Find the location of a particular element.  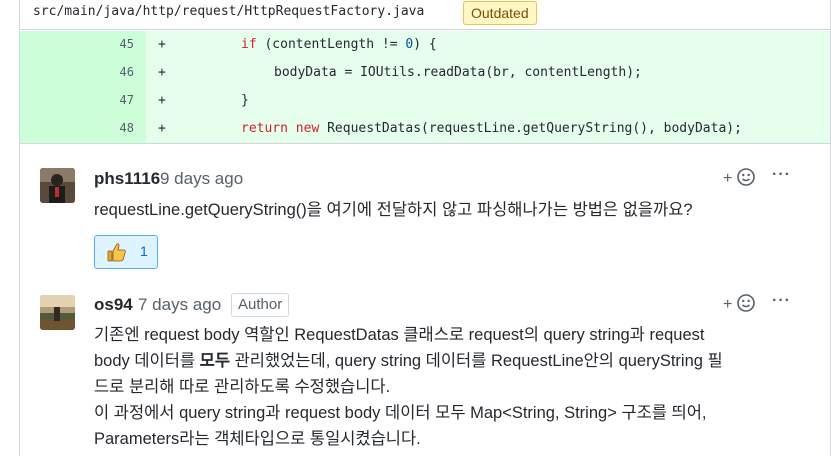

code-line: } is located at coordinates (245, 100).